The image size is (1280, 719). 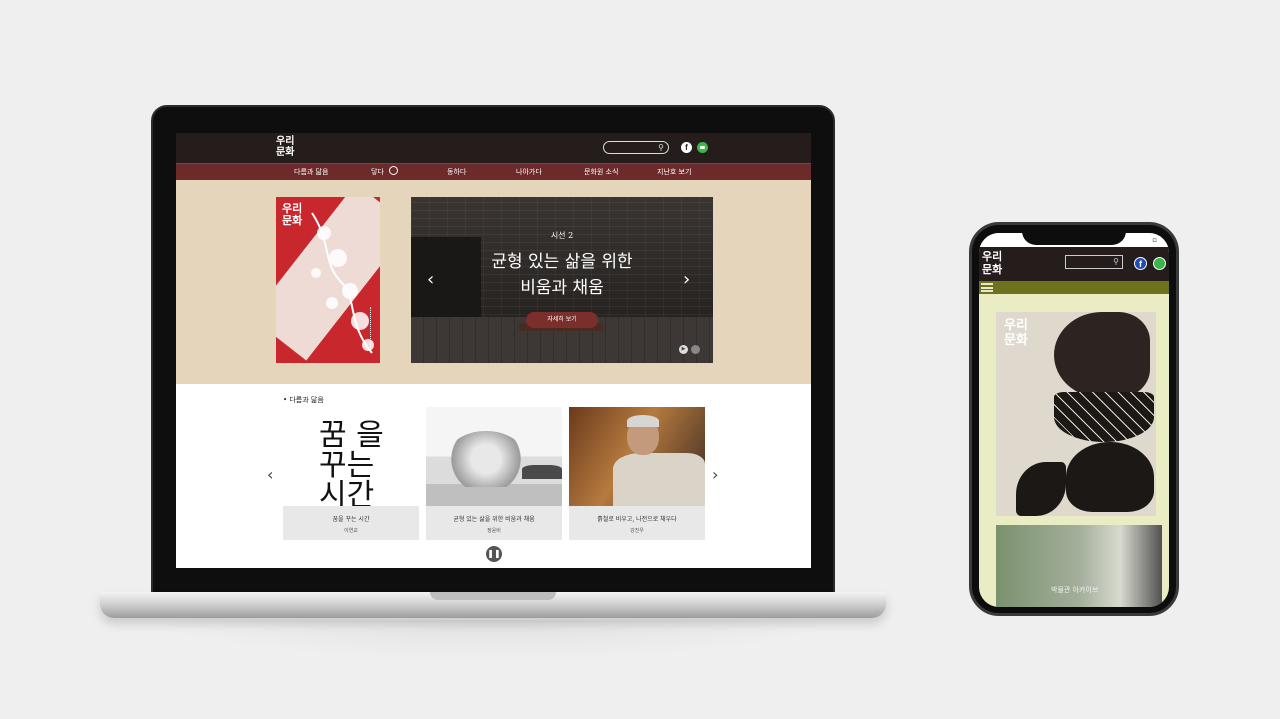 What do you see at coordinates (351, 462) in the screenshot?
I see `calligraphy-image-text: 꿈 을 꾸는 시간` at bounding box center [351, 462].